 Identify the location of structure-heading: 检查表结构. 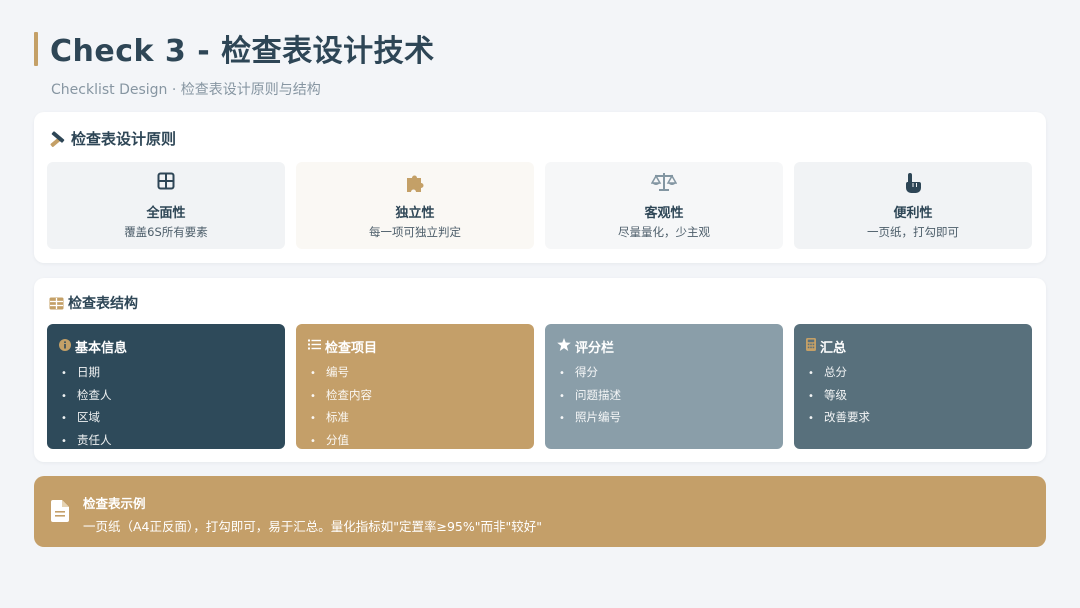
(93, 303).